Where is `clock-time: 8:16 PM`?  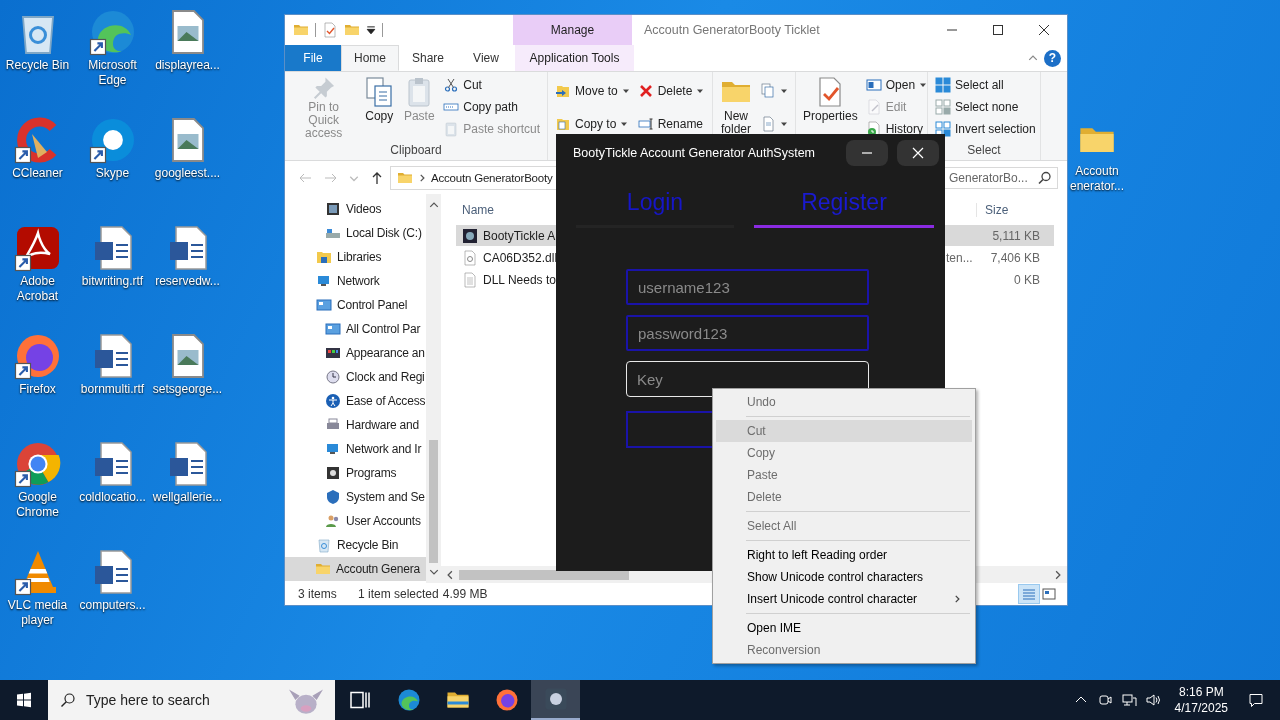 clock-time: 8:16 PM is located at coordinates (1201, 692).